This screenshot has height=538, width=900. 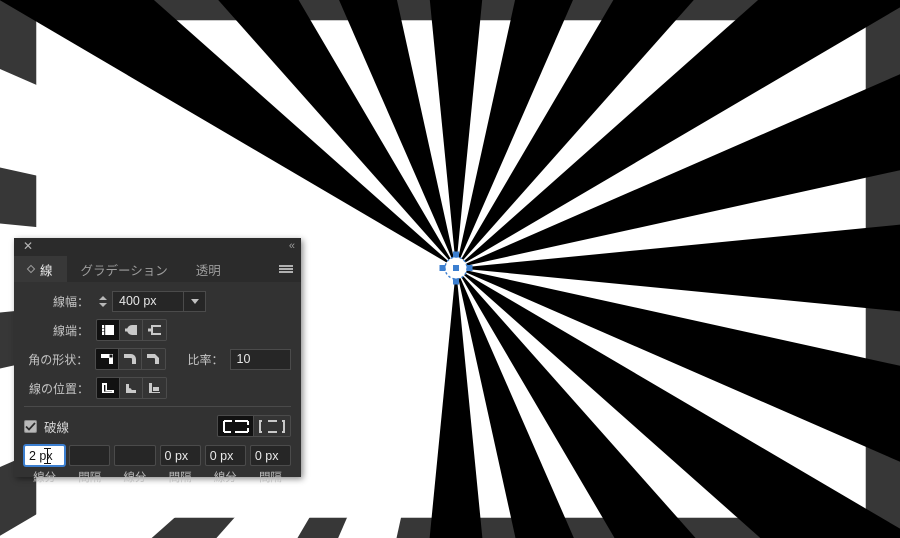 What do you see at coordinates (272, 426) in the screenshot?
I see `dash-fit-corners-icon` at bounding box center [272, 426].